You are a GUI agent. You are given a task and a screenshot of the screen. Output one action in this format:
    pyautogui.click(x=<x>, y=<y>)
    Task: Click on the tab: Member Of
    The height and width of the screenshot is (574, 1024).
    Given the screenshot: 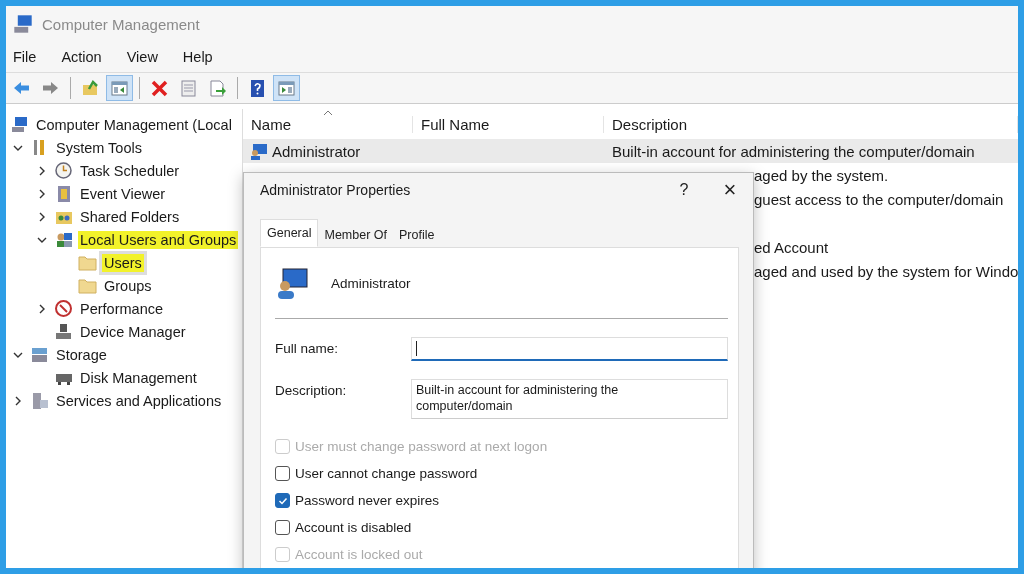 What is the action you would take?
    pyautogui.click(x=355, y=235)
    